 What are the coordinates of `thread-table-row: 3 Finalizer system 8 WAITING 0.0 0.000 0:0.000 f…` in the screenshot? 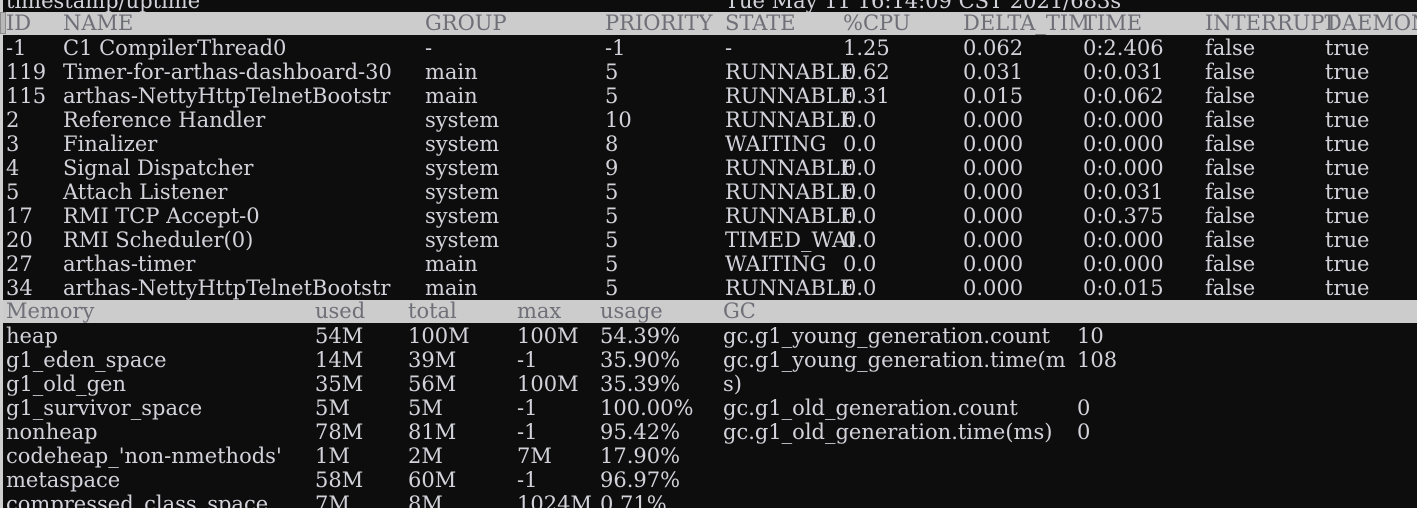 It's located at (708, 144).